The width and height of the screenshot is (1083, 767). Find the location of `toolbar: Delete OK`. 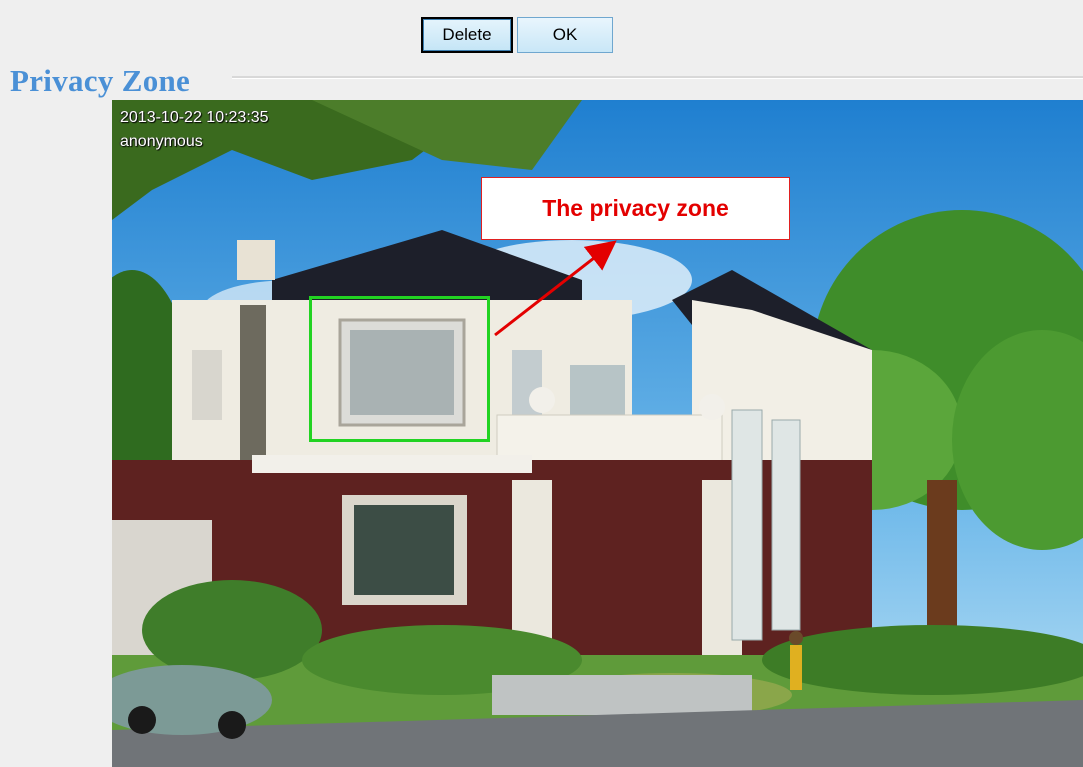

toolbar: Delete OK is located at coordinates (541, 33).